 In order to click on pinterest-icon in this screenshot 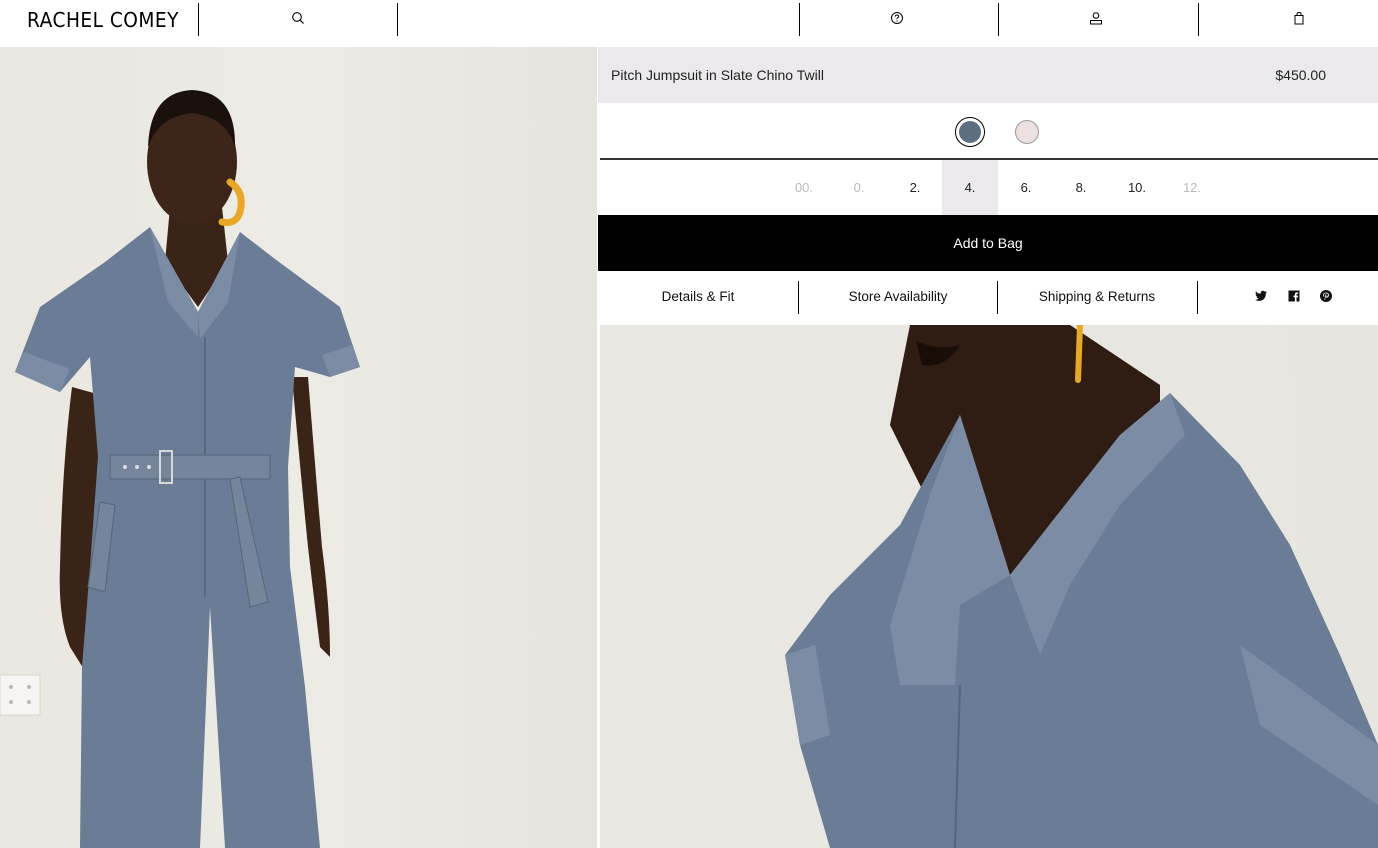, I will do `click(1327, 297)`.